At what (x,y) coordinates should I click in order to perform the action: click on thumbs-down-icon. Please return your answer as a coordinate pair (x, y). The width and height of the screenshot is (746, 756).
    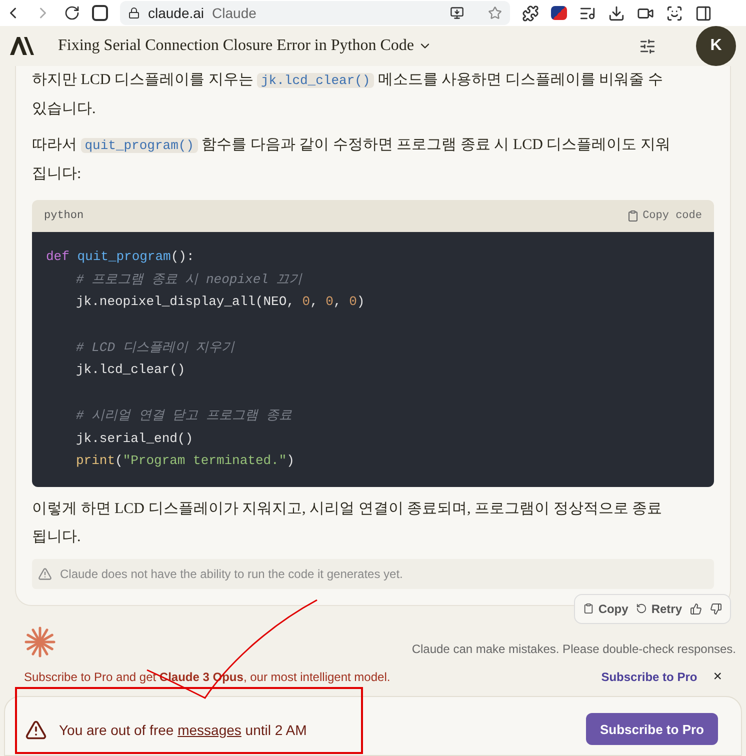
    Looking at the image, I should click on (716, 608).